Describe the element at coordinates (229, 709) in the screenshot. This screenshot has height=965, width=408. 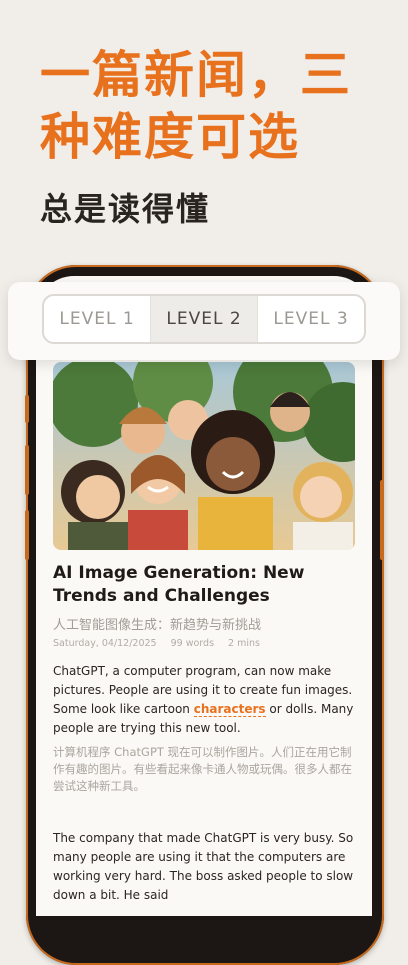
I see `vocab-word: characters` at that location.